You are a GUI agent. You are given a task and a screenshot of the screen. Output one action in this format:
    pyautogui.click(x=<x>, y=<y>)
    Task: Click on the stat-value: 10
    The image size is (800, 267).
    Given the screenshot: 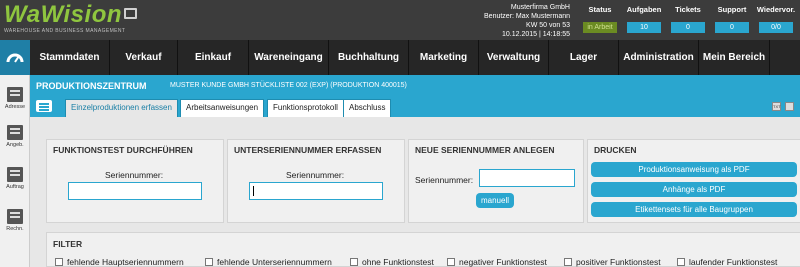 What is the action you would take?
    pyautogui.click(x=644, y=27)
    